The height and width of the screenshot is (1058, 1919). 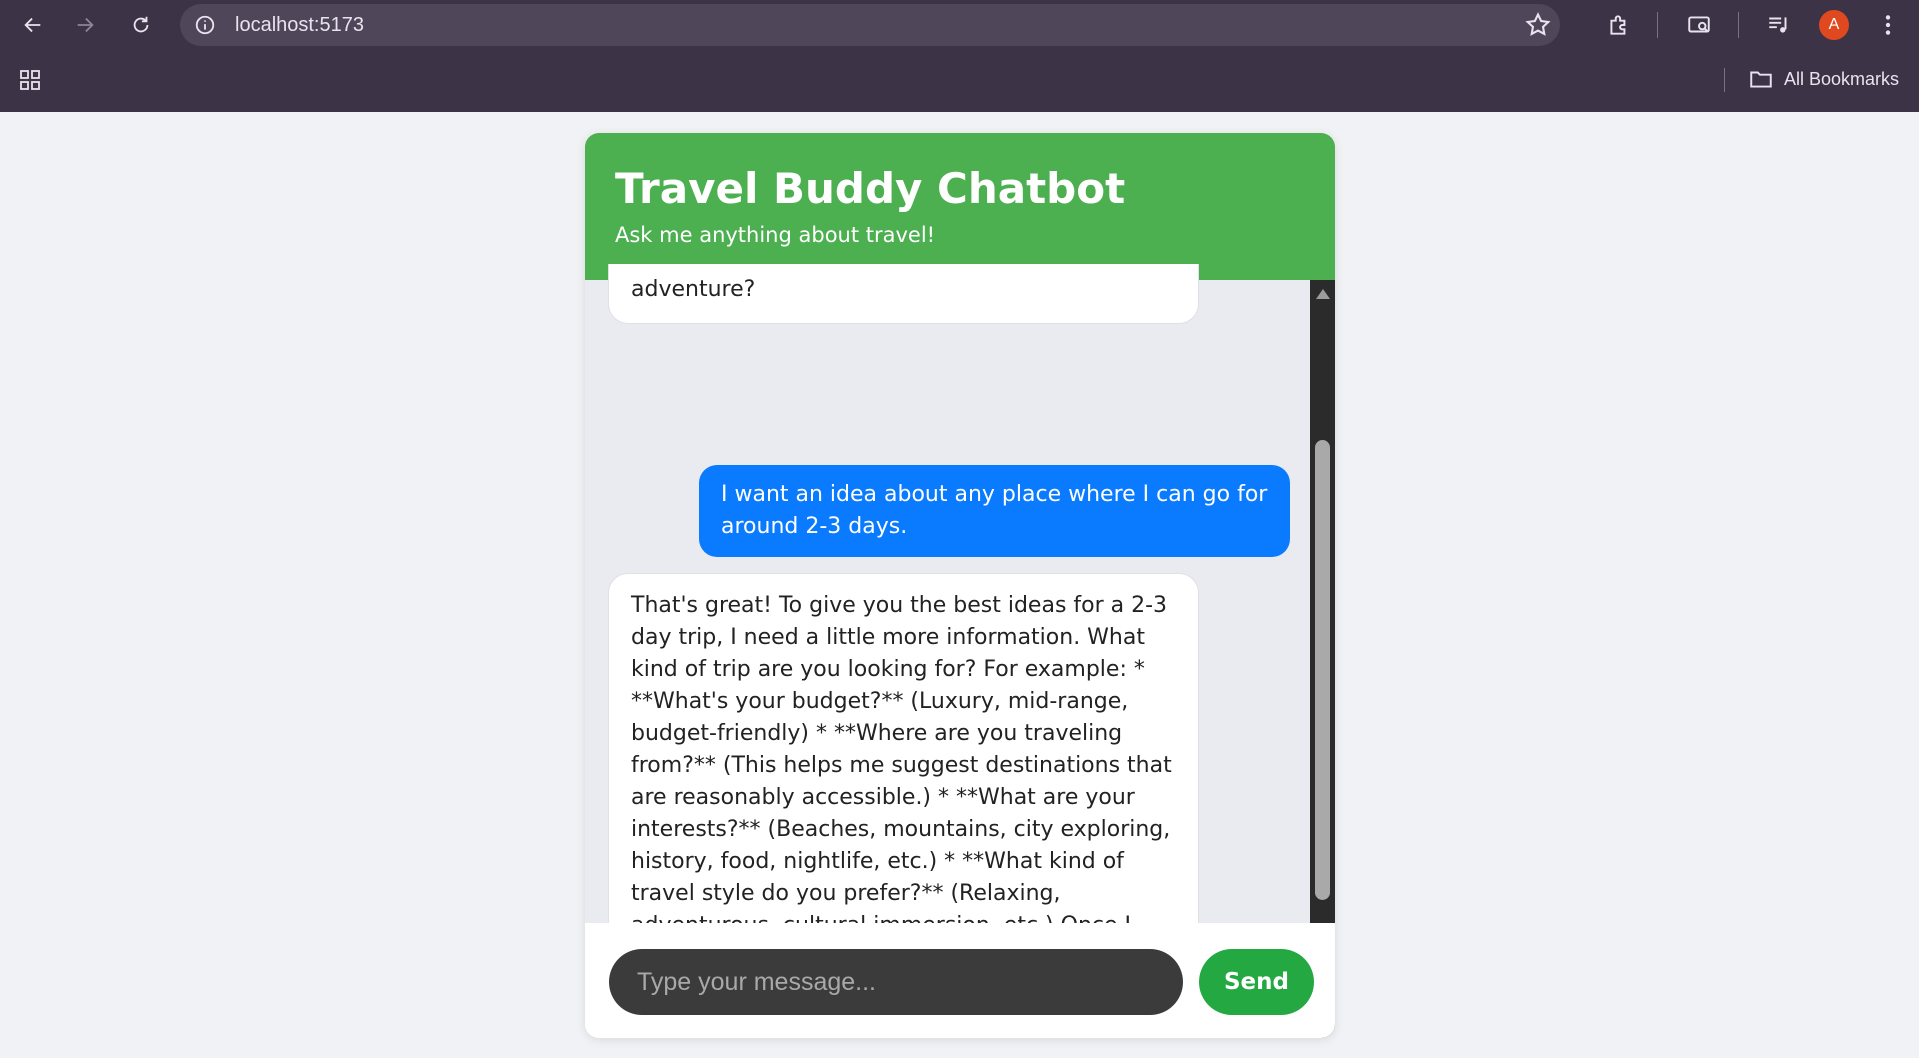 What do you see at coordinates (1322, 670) in the screenshot?
I see `scroll-thumb` at bounding box center [1322, 670].